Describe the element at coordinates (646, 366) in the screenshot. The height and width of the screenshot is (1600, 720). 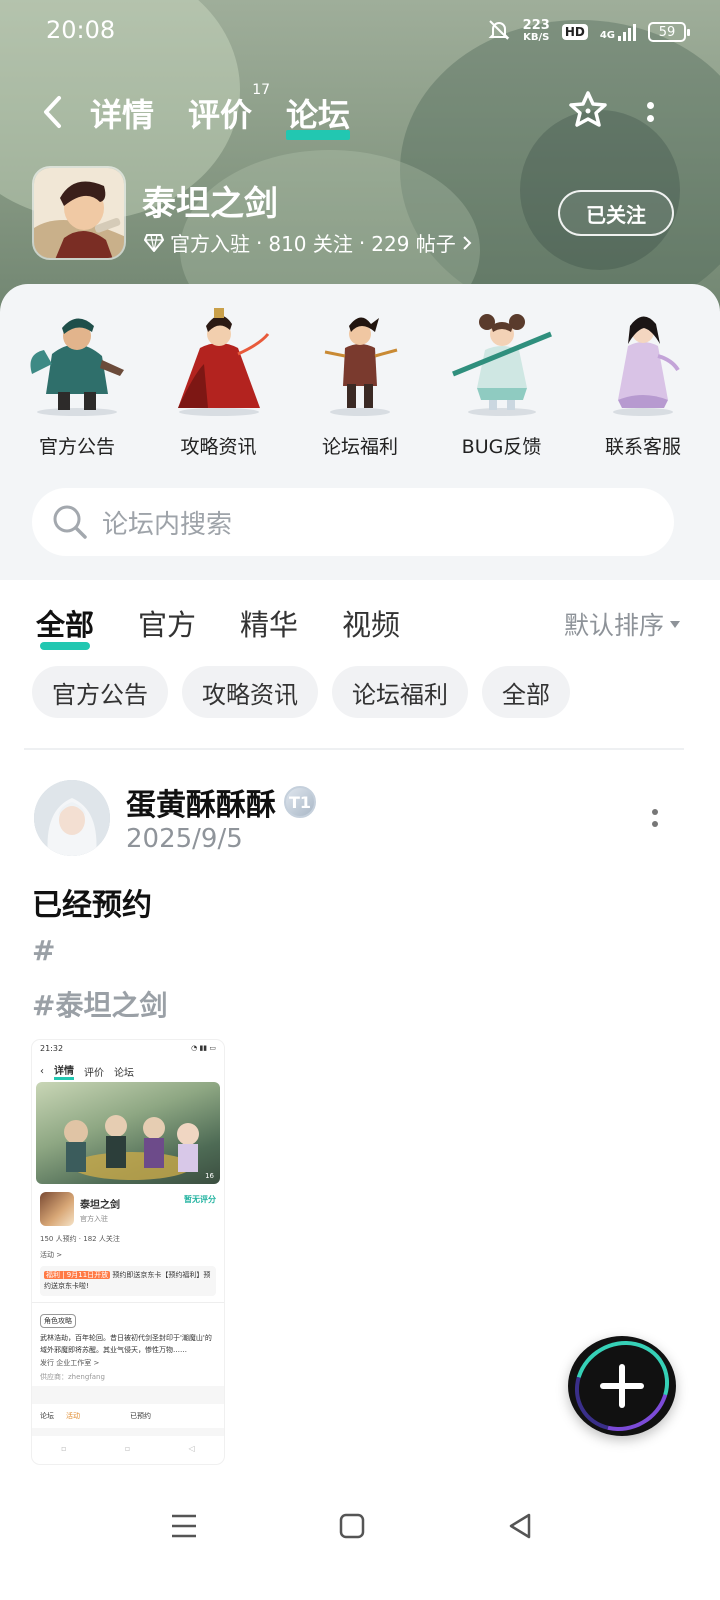
I see `character-maiden-icon` at that location.